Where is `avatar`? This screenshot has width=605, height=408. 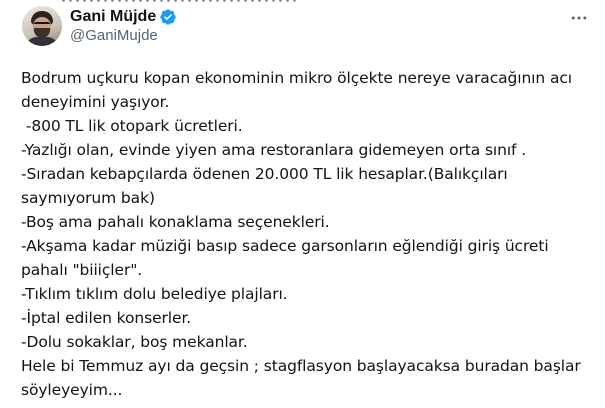 avatar is located at coordinates (42, 26).